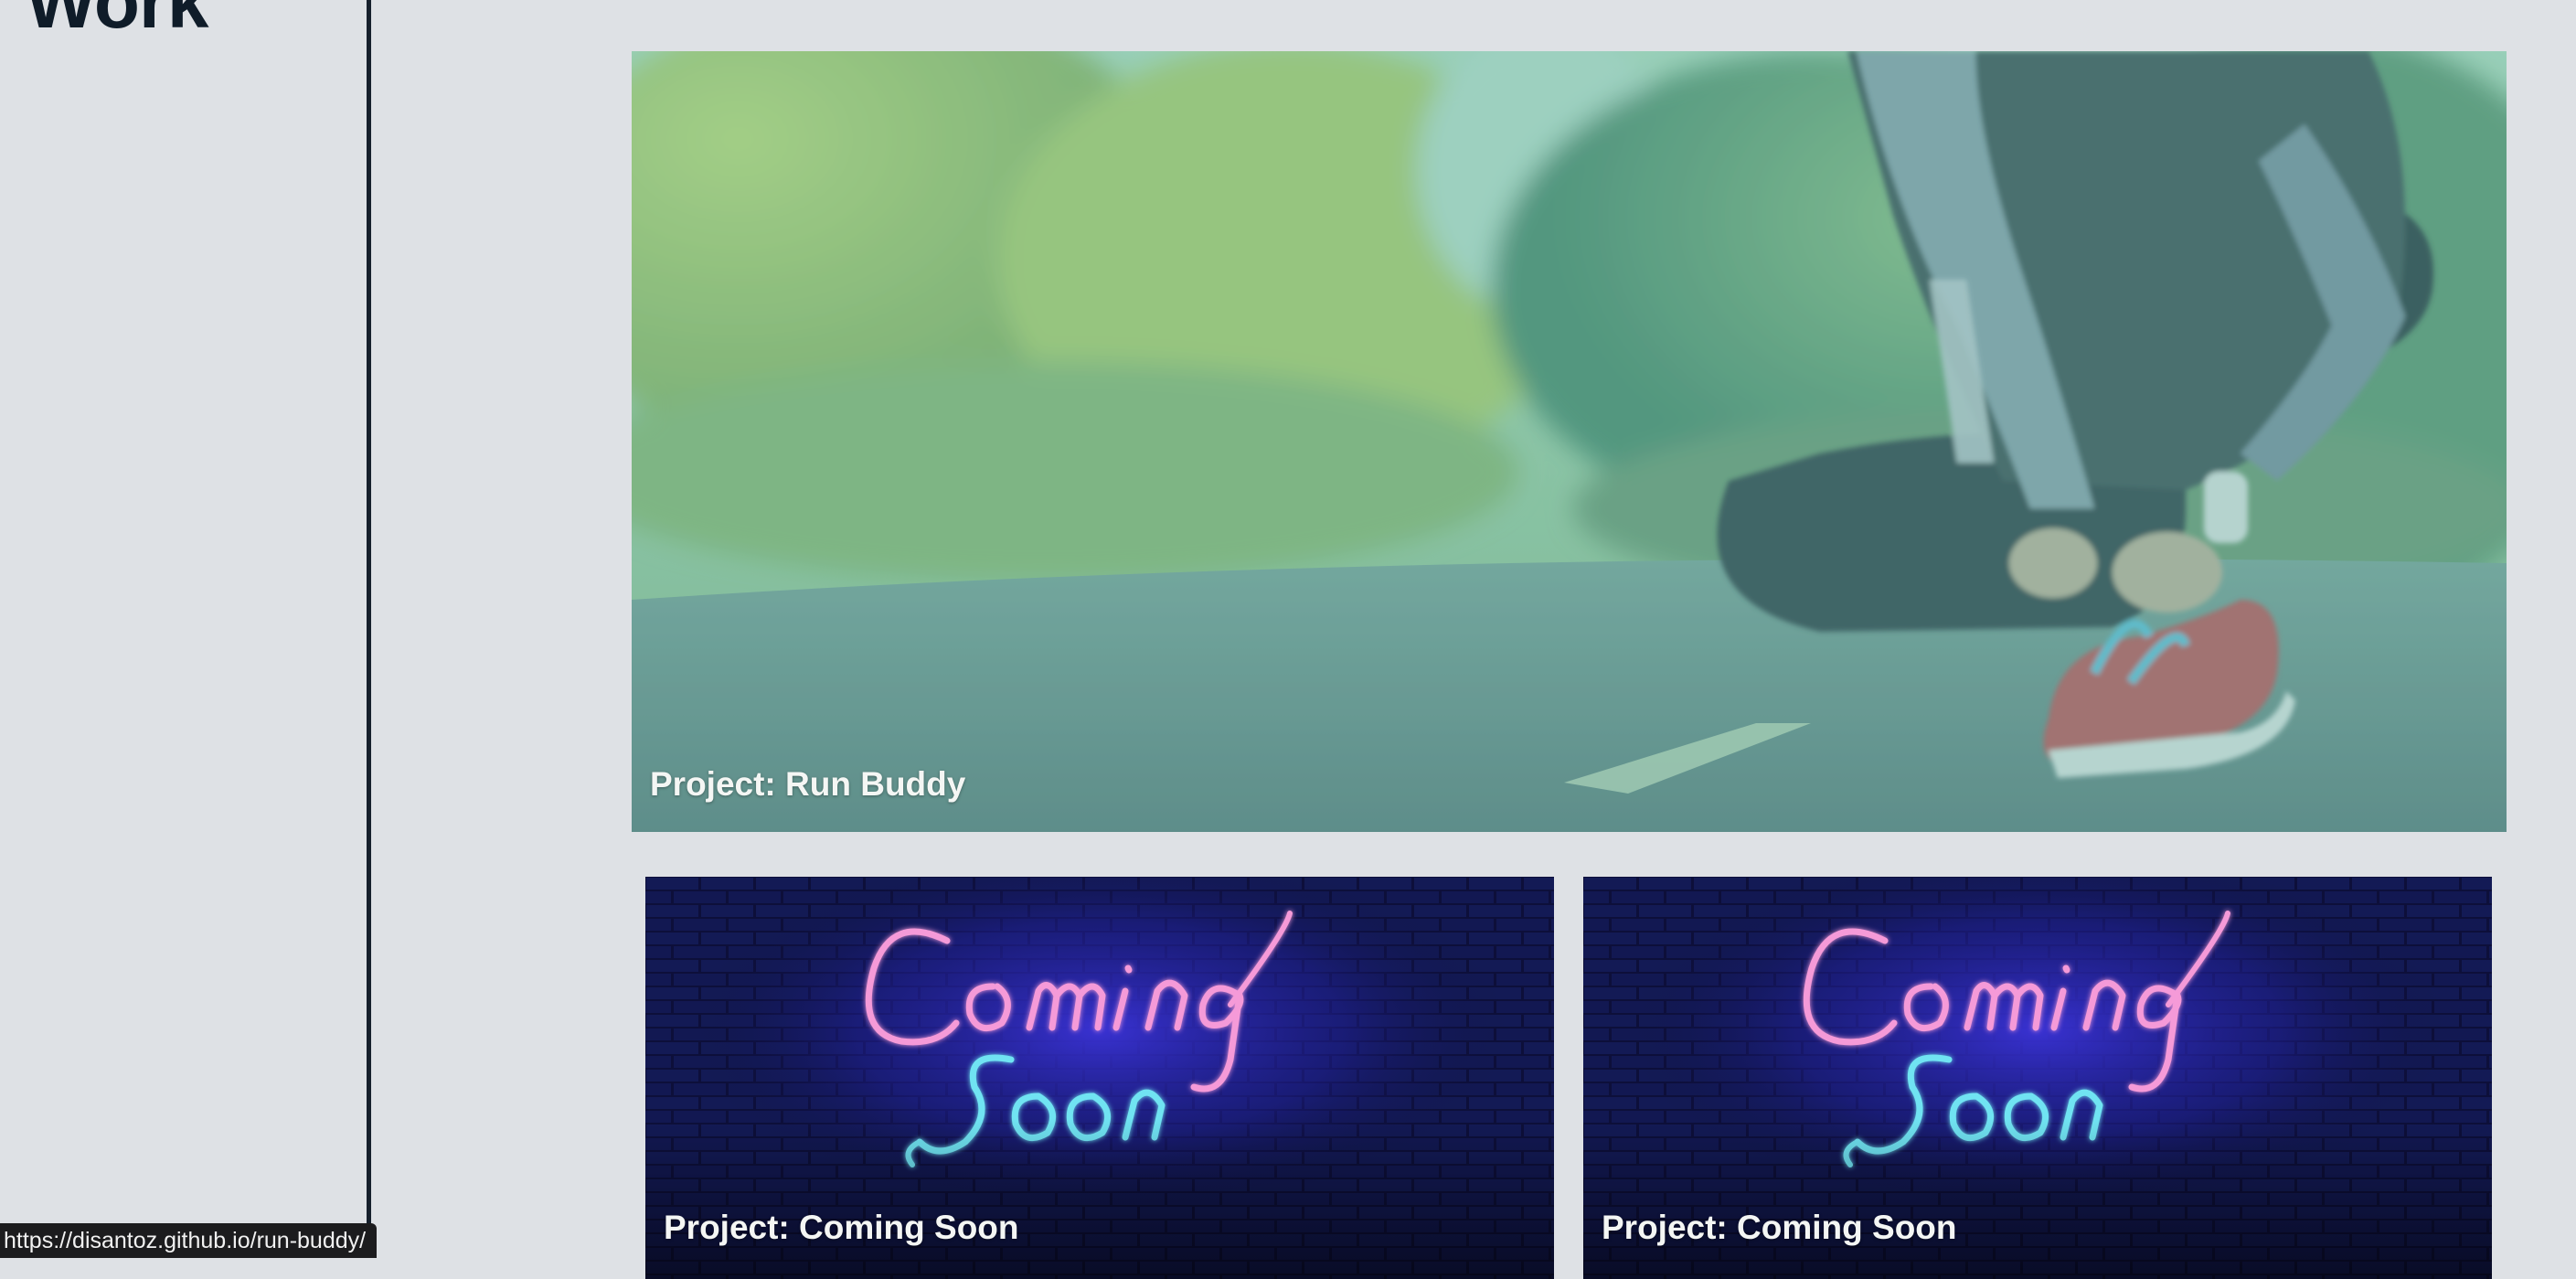 The image size is (2576, 1279). What do you see at coordinates (189, 1241) in the screenshot?
I see `status-bar-url: https://disantoz.github.io/run-buddy/` at bounding box center [189, 1241].